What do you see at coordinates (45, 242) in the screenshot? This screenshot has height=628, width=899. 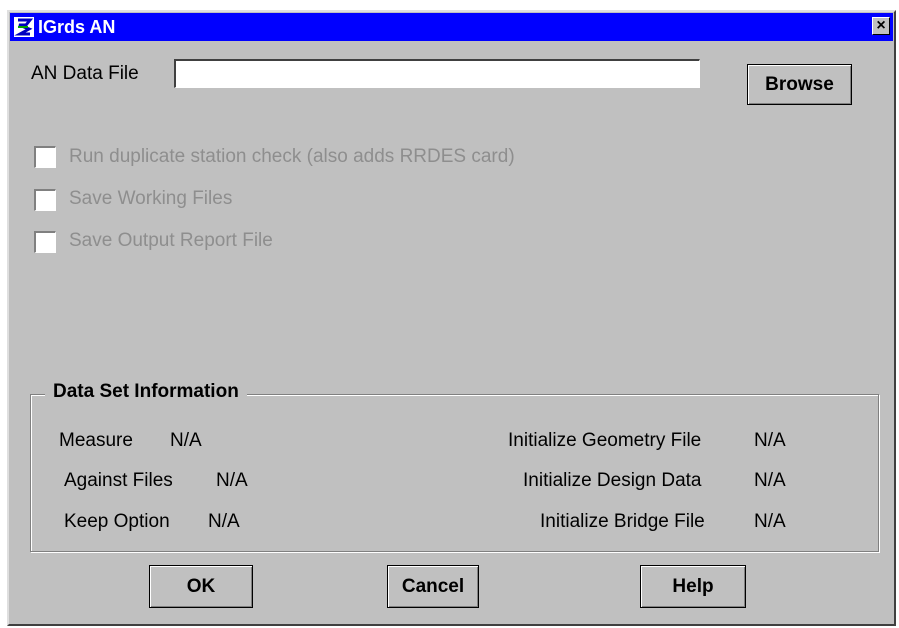 I see `save-output-report-checkbox` at bounding box center [45, 242].